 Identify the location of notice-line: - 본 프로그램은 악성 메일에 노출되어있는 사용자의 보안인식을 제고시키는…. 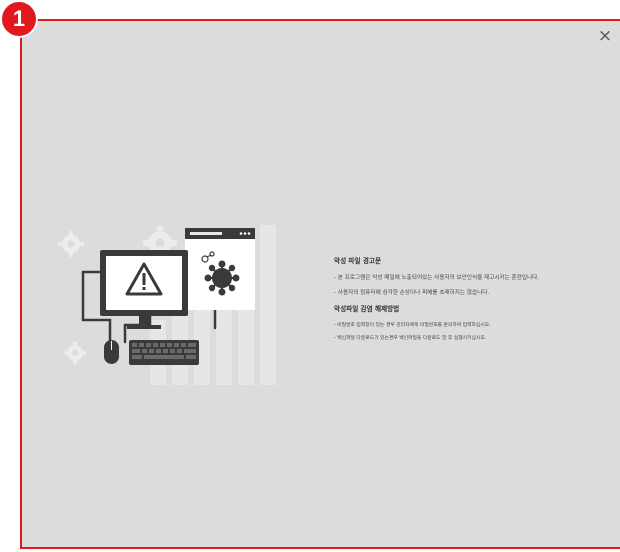
(437, 278).